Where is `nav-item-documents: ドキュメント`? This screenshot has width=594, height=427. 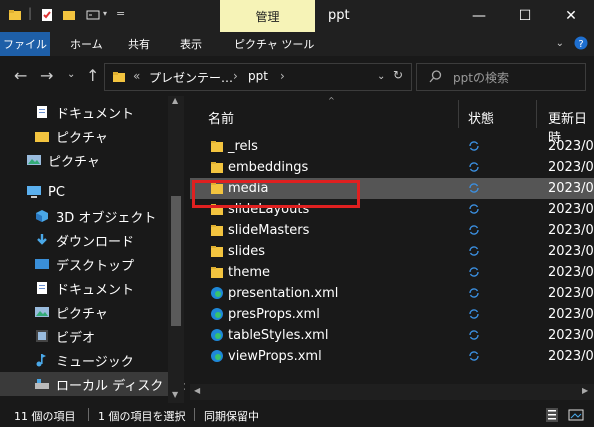
nav-item-documents: ドキュメント is located at coordinates (93, 112).